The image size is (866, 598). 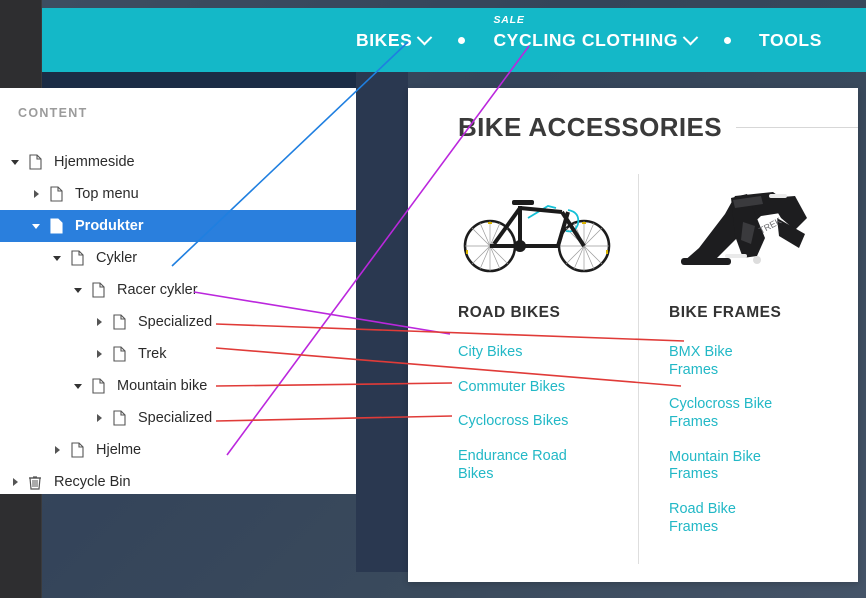 What do you see at coordinates (225, 80) in the screenshot?
I see `site-header-band` at bounding box center [225, 80].